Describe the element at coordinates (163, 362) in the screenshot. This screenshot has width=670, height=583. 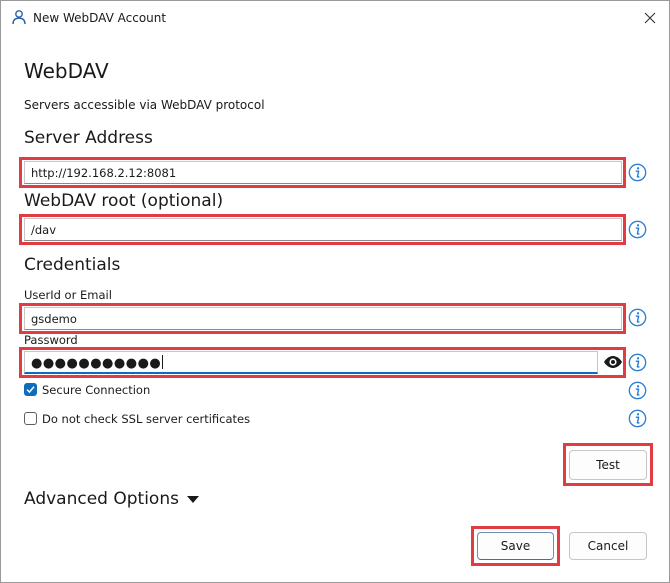
I see `text-cursor` at that location.